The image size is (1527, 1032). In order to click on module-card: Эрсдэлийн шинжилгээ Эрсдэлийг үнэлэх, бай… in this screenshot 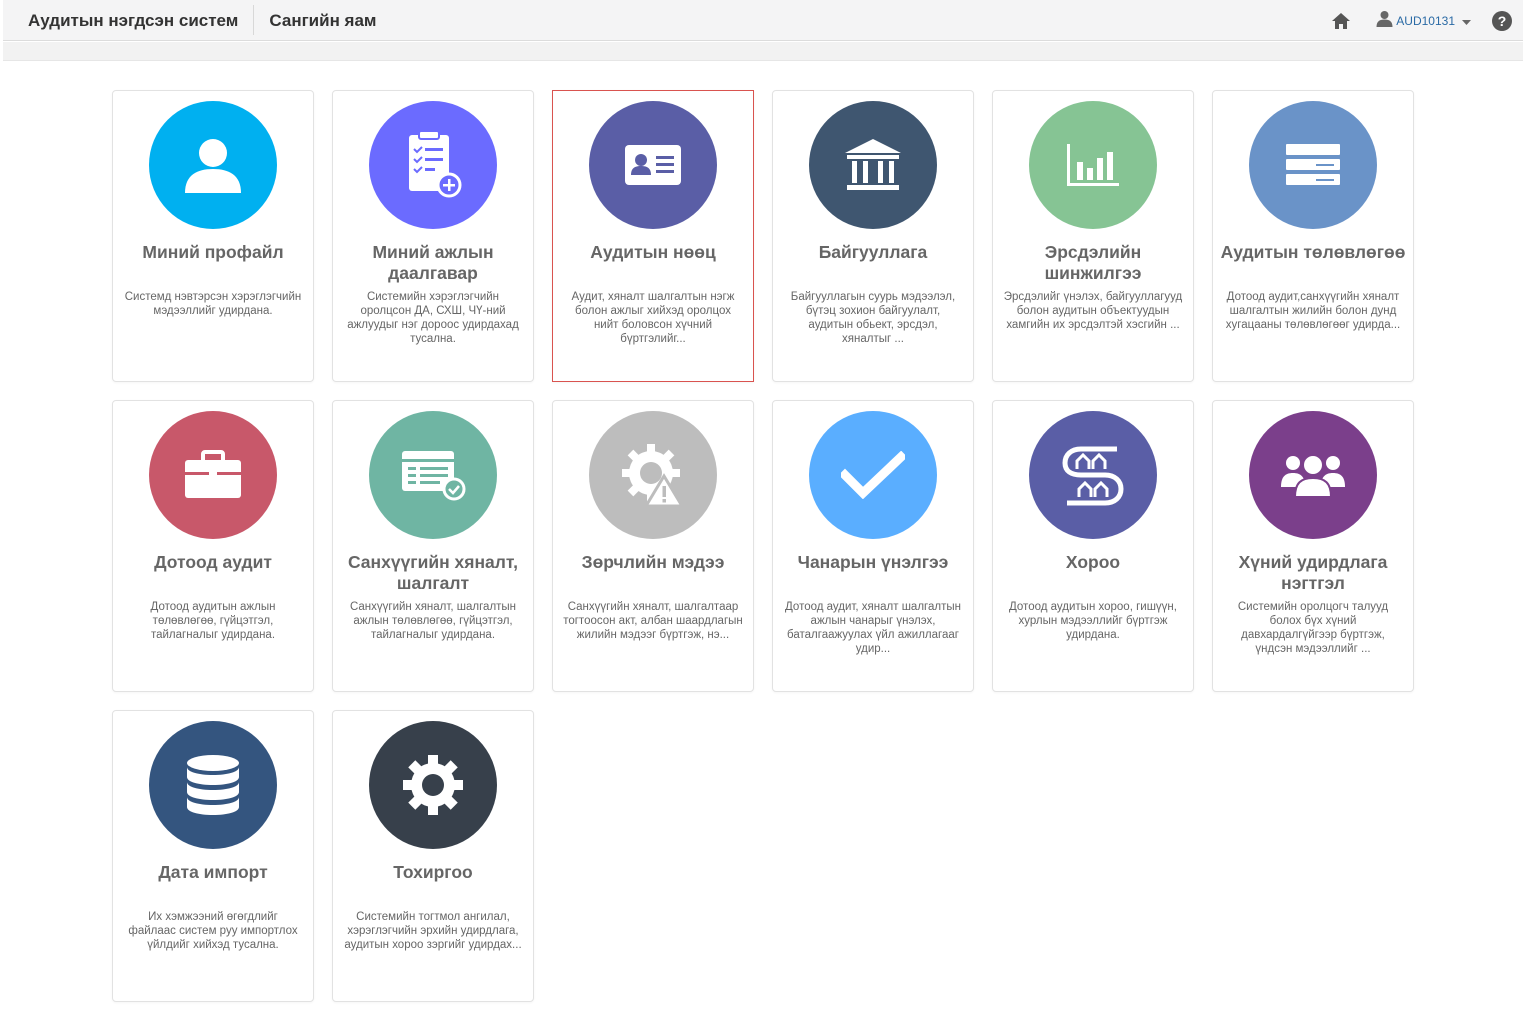, I will do `click(1093, 236)`.